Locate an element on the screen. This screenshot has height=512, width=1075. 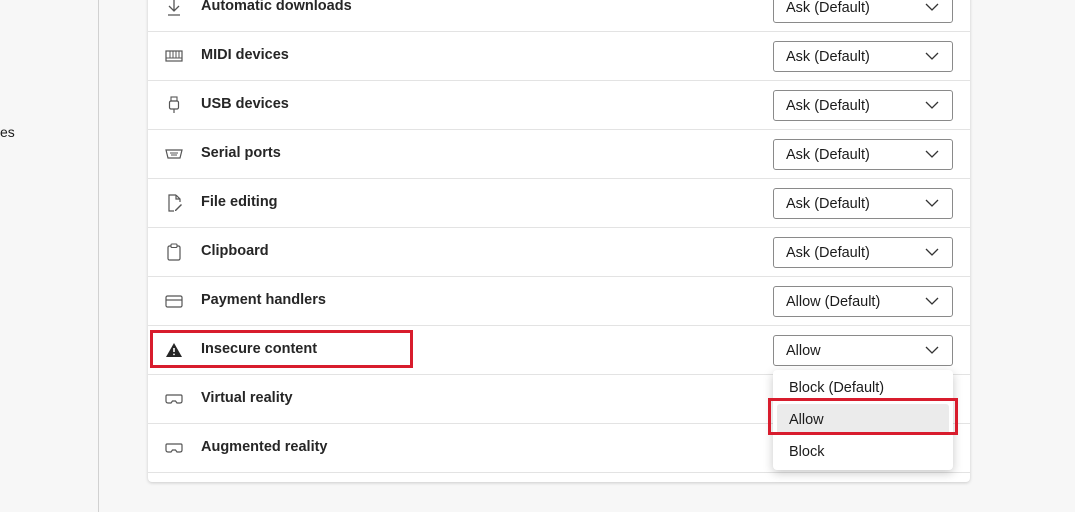
payment-card-icon is located at coordinates (174, 301).